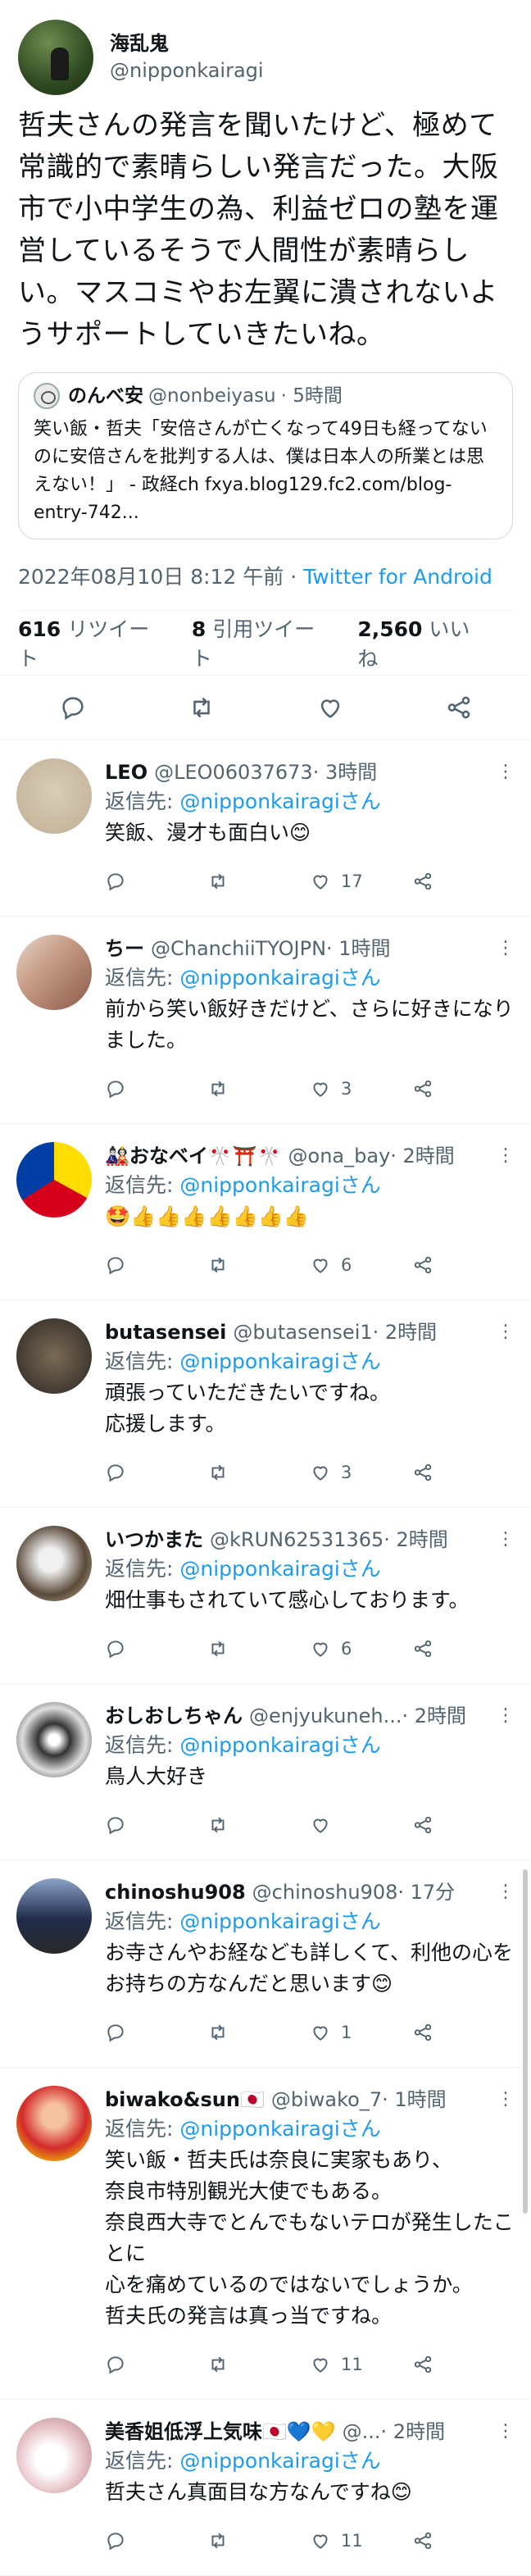 This screenshot has height=2576, width=531. What do you see at coordinates (193, 1156) in the screenshot?
I see `reply-author-name: 🎎おなベイ🎌⛩️🎌` at bounding box center [193, 1156].